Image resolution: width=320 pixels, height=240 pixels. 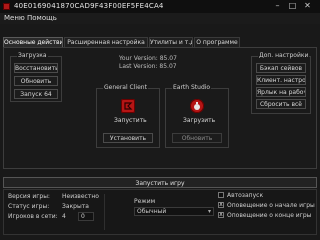 What do you see at coordinates (281, 68) in the screenshot?
I see `backup-saves-button: Бэкап сейвов` at bounding box center [281, 68].